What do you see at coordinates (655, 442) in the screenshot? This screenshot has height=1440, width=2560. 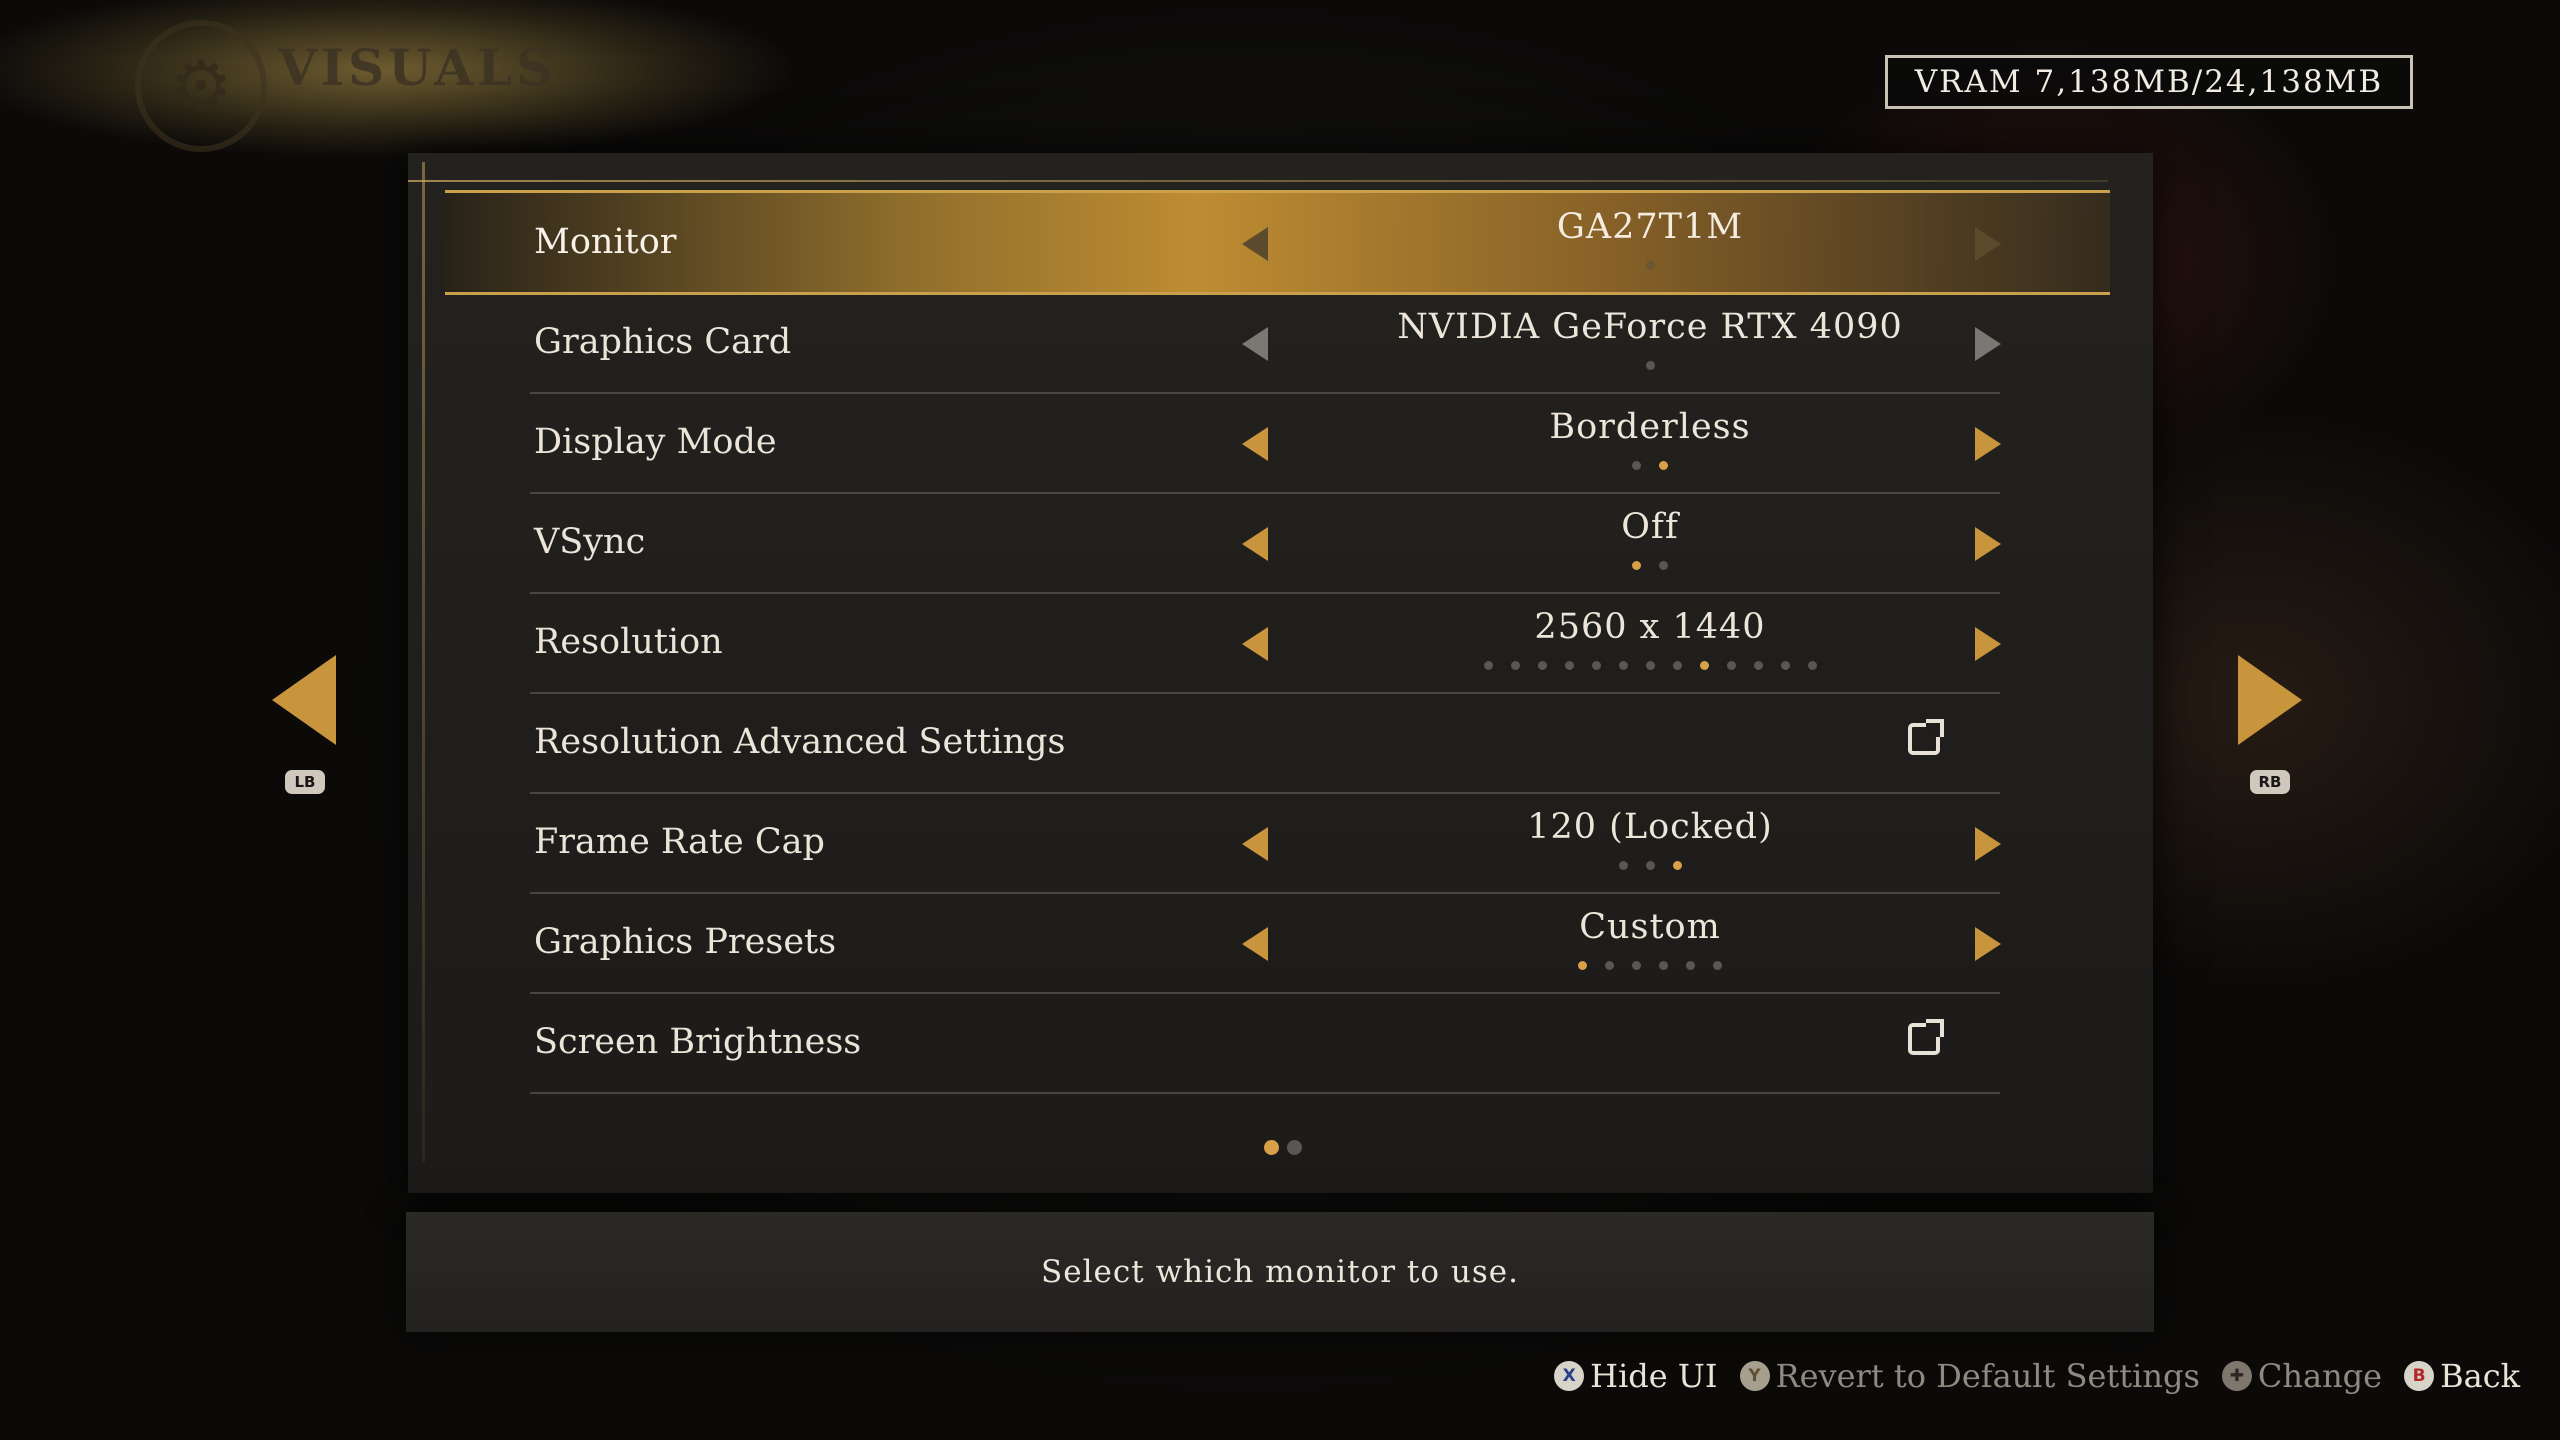 I see `setting-label: Display Mode` at bounding box center [655, 442].